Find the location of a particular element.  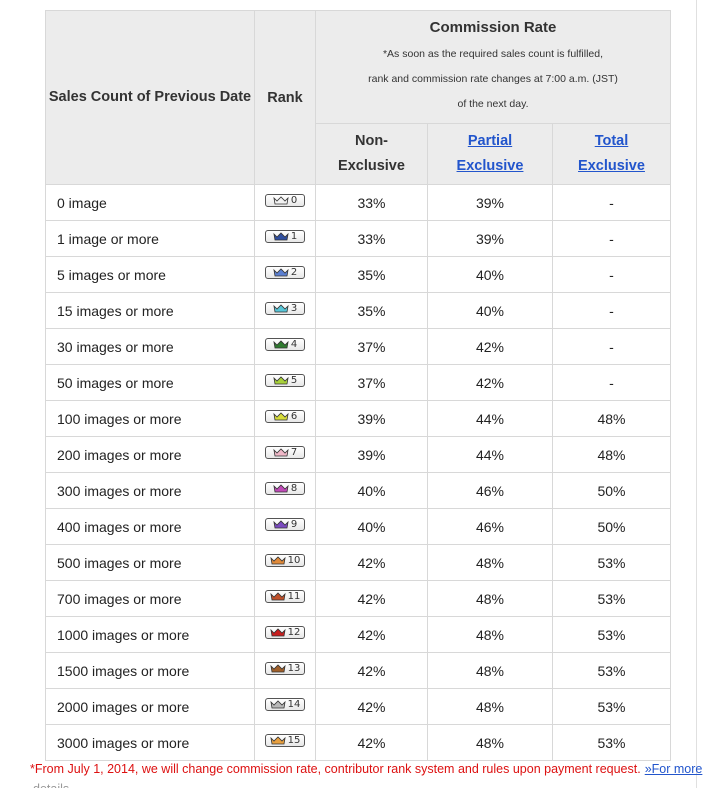

commission-note-line-3: of the next day. is located at coordinates (493, 103).